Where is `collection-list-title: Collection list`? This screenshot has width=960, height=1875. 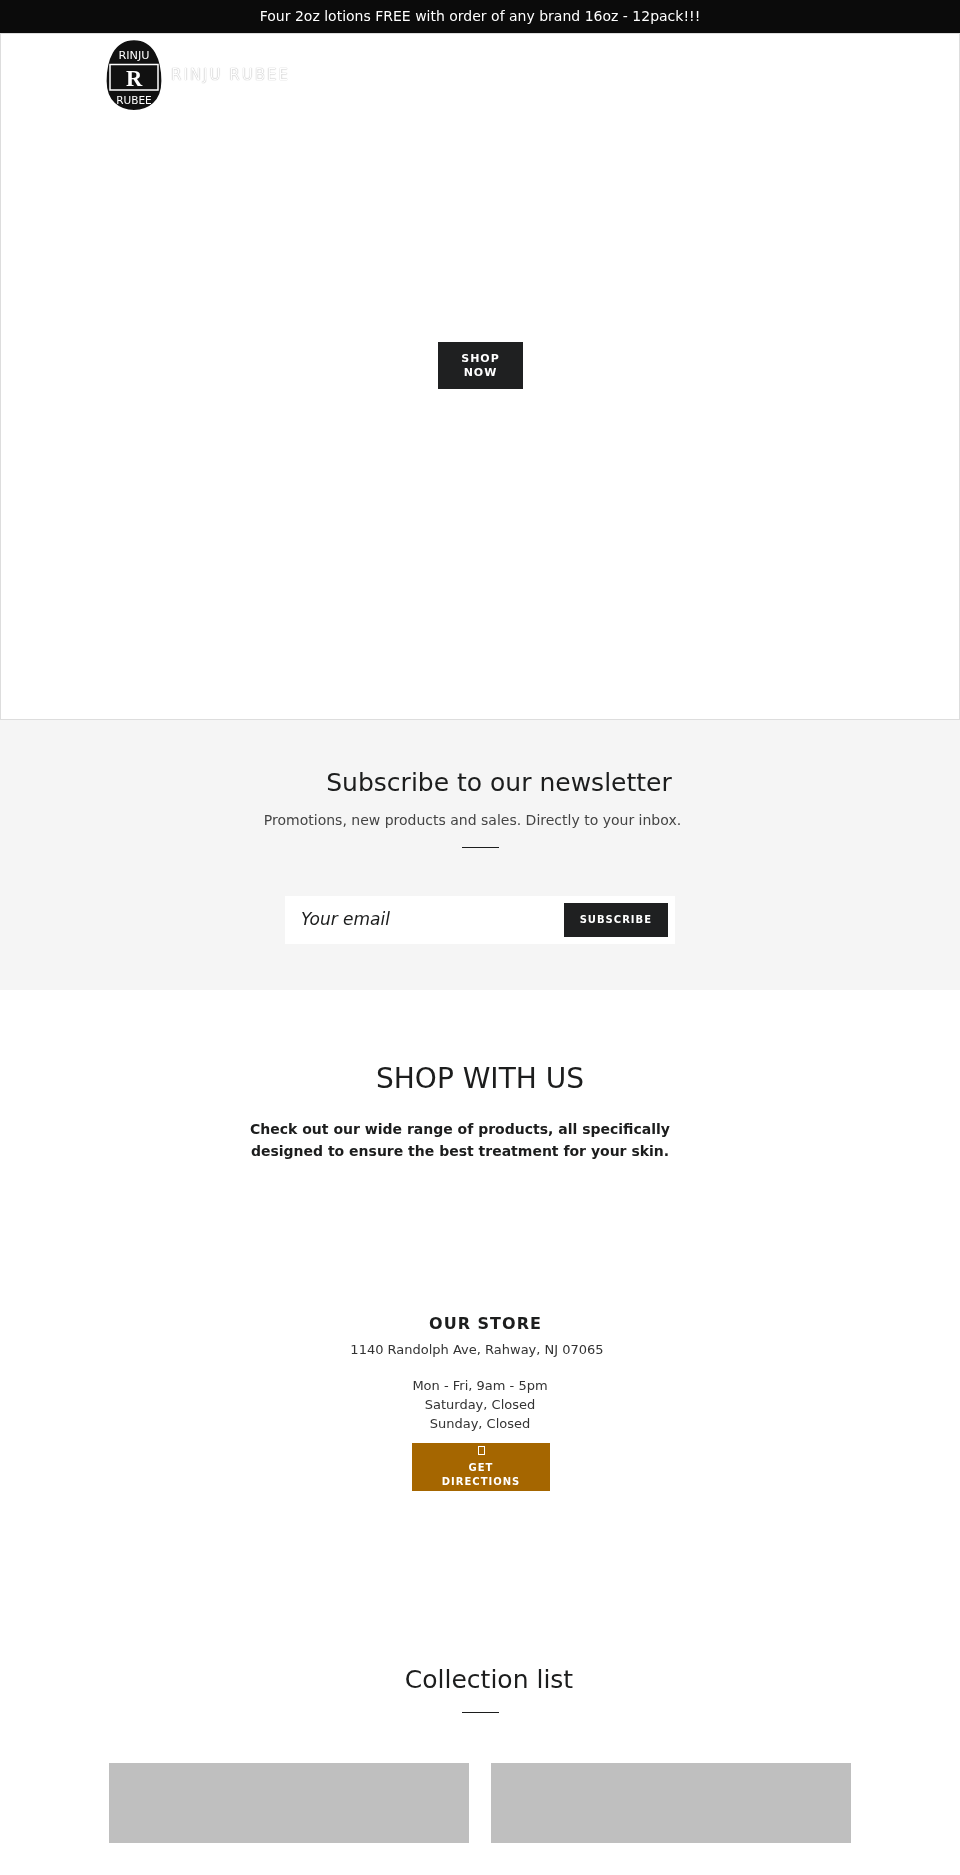
collection-list-title: Collection list is located at coordinates (489, 1679).